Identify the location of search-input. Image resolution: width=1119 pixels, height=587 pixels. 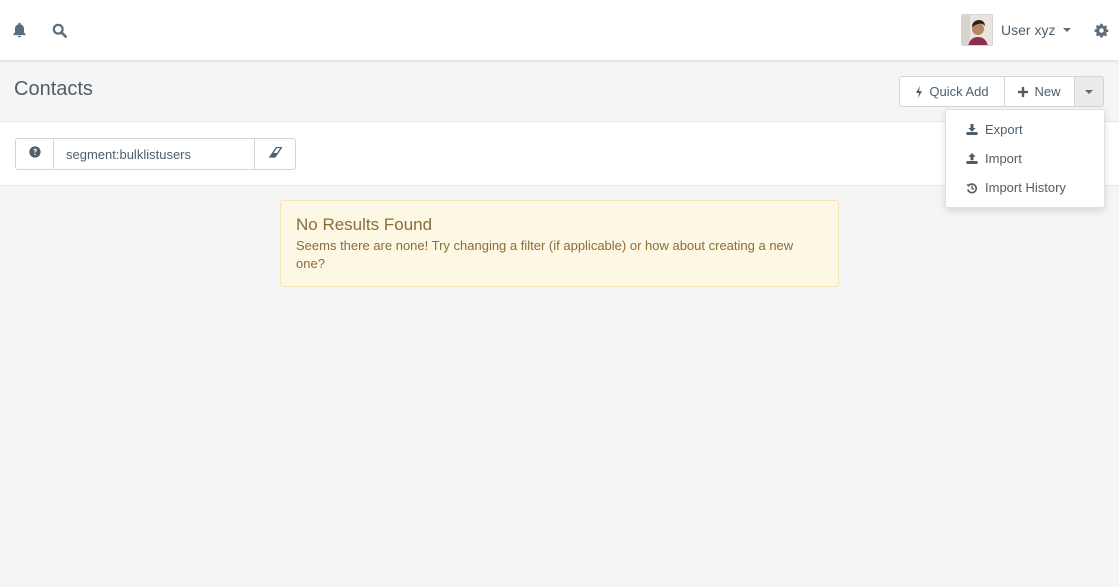
(154, 154).